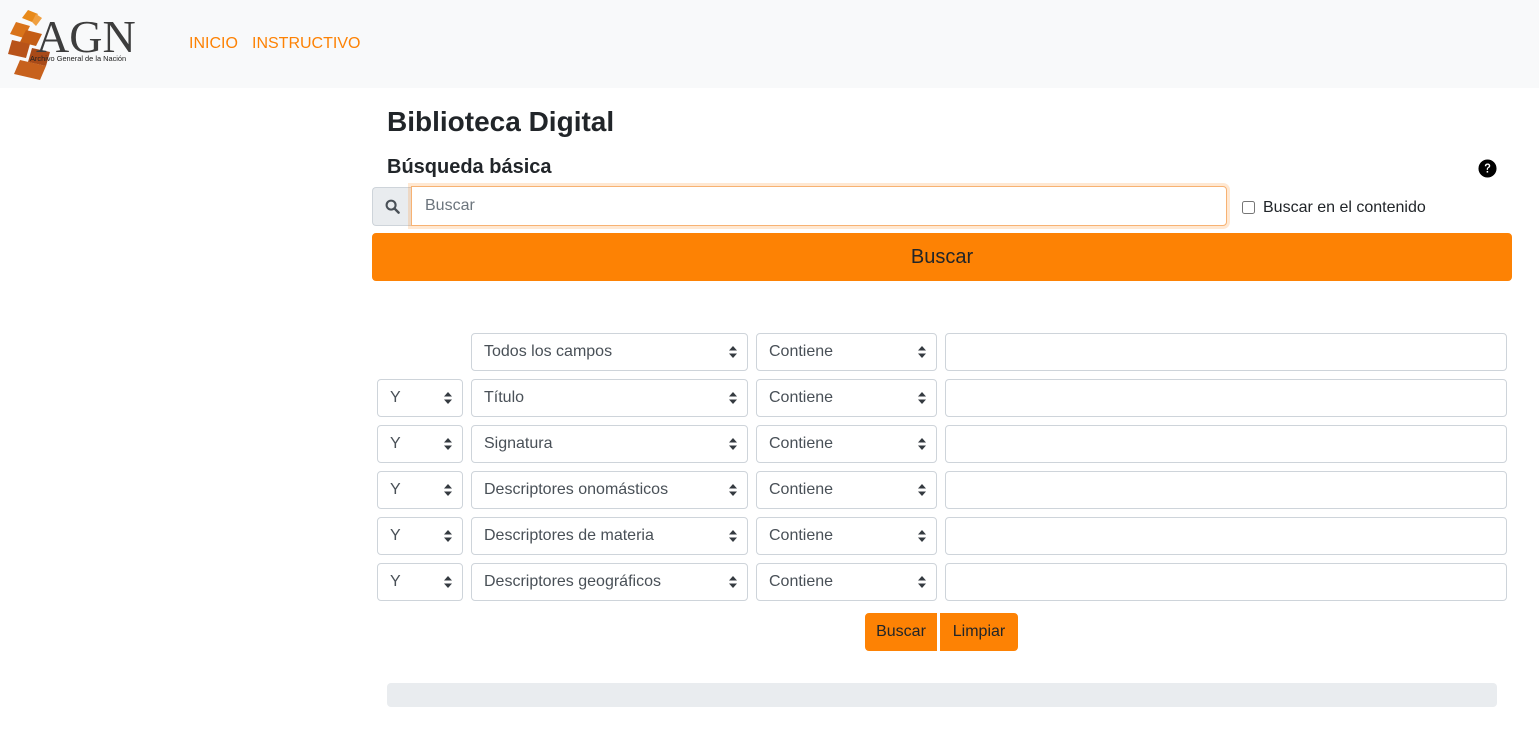 This screenshot has height=737, width=1539. What do you see at coordinates (78, 58) in the screenshot?
I see `logo-subtitle: Archivo General de la Nación` at bounding box center [78, 58].